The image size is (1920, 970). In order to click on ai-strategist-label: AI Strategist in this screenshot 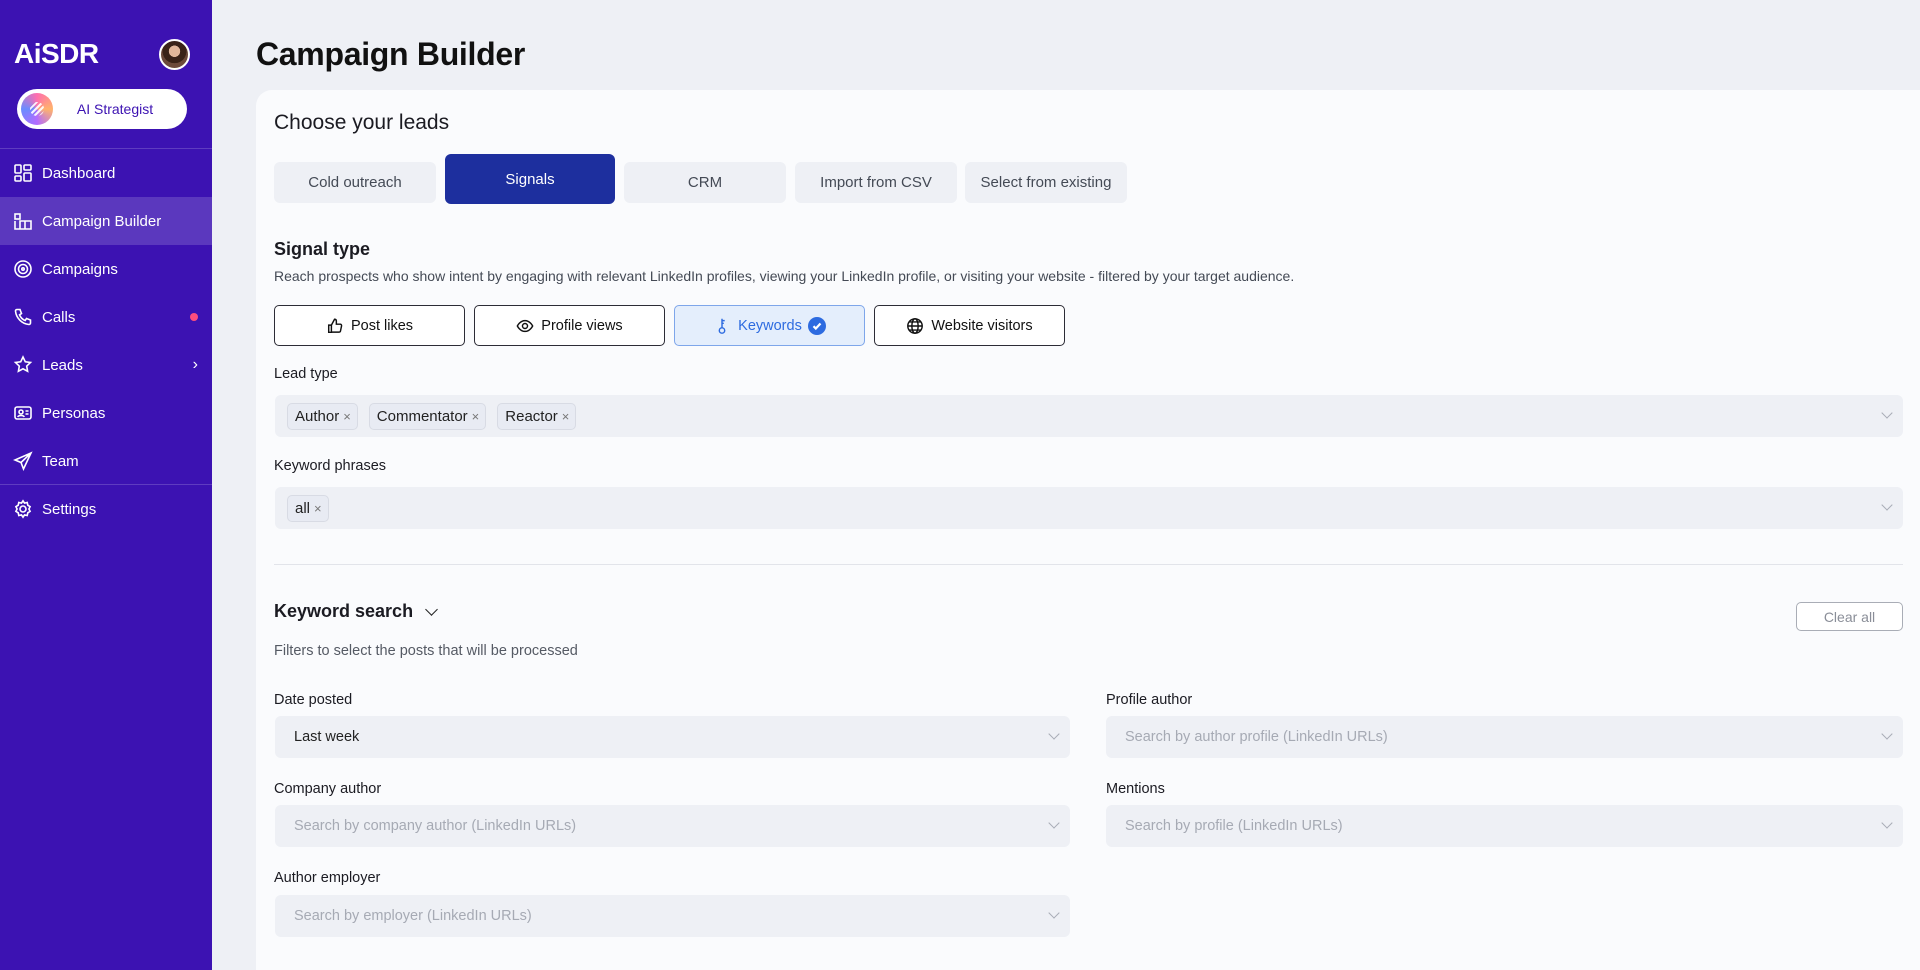, I will do `click(115, 109)`.